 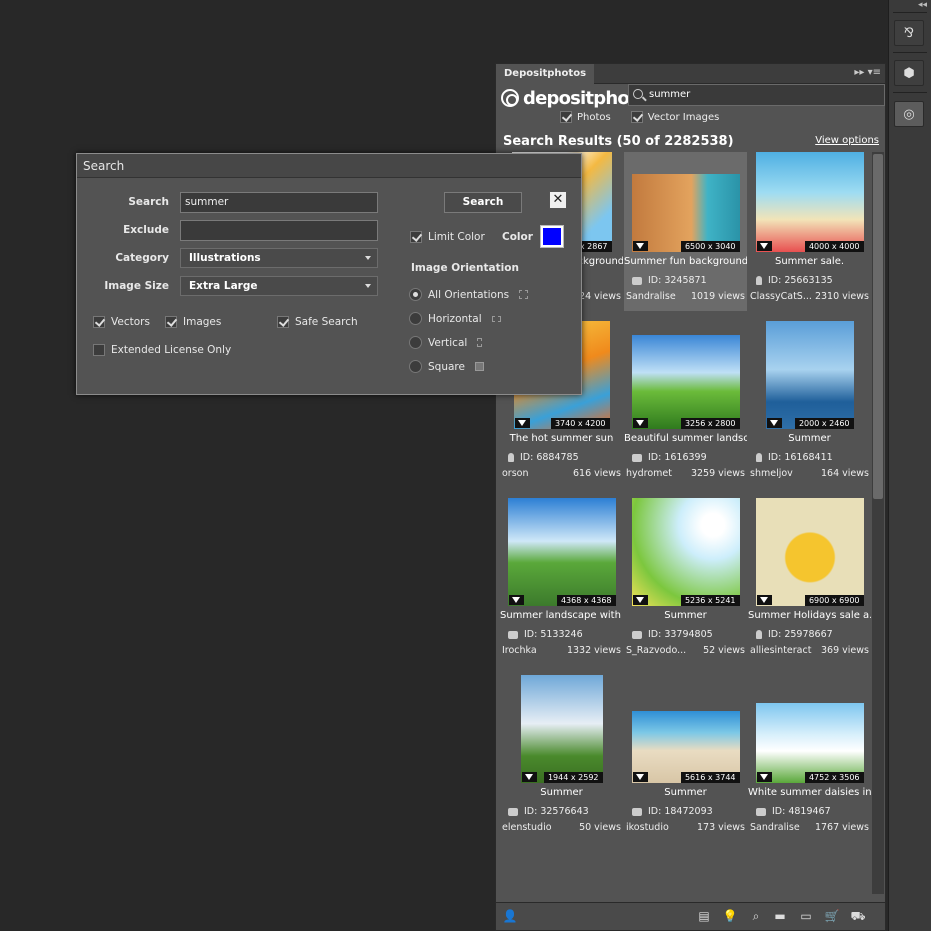 I want to click on folder-icon: ▬, so click(x=780, y=916).